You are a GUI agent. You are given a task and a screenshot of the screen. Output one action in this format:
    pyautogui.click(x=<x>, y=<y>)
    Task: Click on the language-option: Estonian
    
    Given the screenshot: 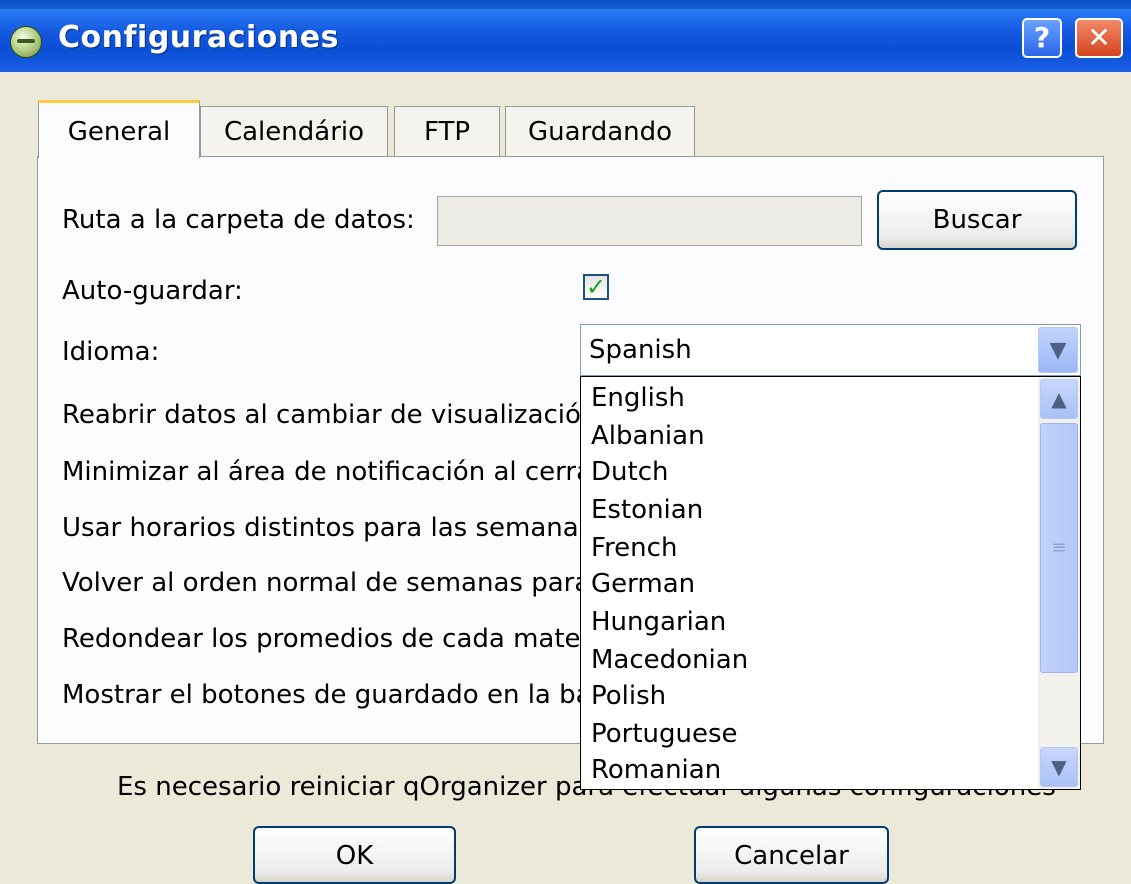 What is the action you would take?
    pyautogui.click(x=647, y=510)
    